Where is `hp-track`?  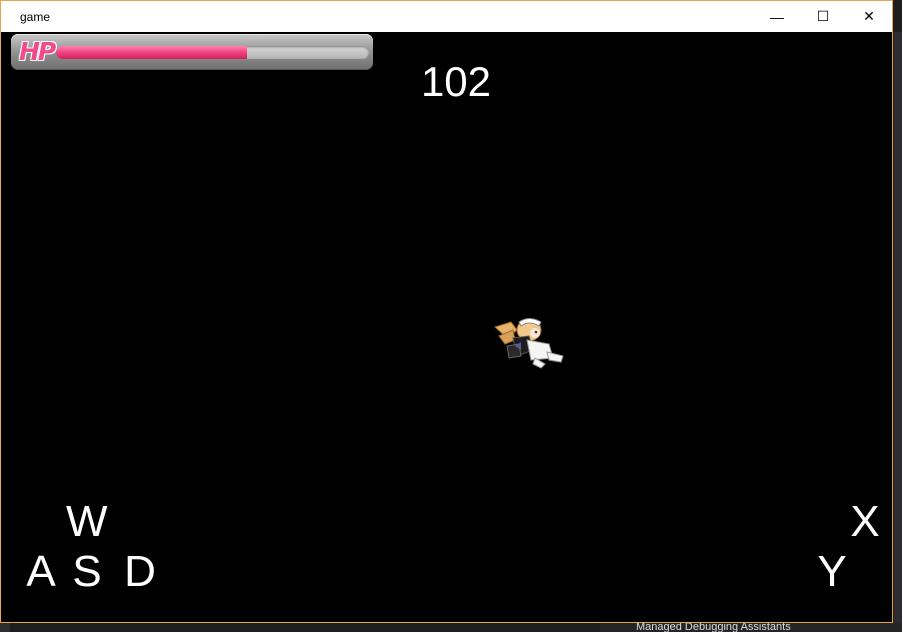
hp-track is located at coordinates (212, 52).